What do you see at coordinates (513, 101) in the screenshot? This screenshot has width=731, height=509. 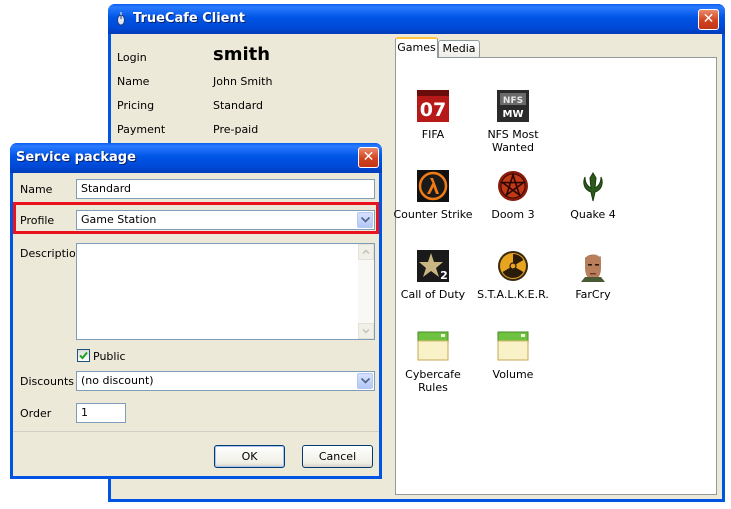 I see `svg-text: NFS` at bounding box center [513, 101].